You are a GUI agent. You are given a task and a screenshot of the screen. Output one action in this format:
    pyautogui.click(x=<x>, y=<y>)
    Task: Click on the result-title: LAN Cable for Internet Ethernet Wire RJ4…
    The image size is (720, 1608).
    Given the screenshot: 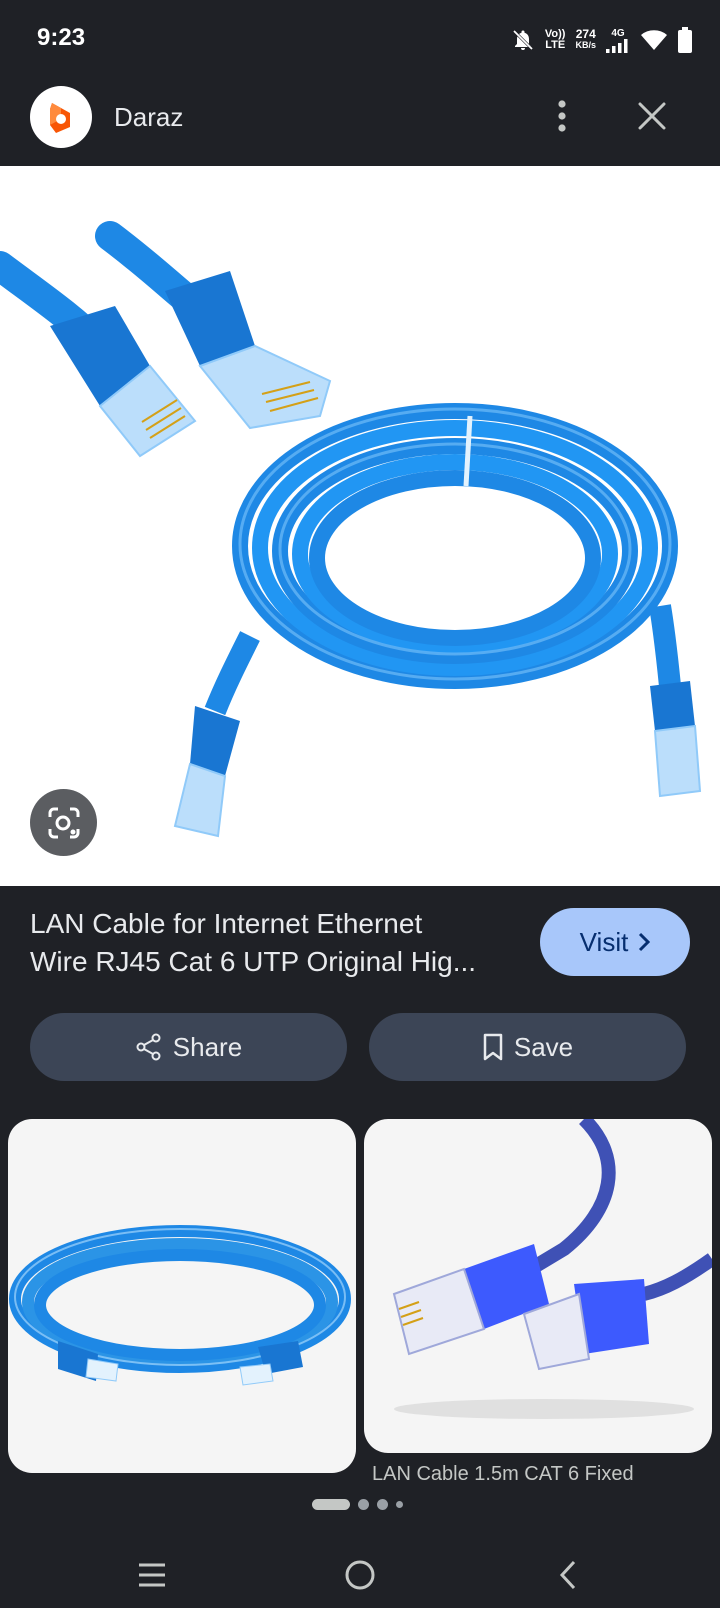 What is the action you would take?
    pyautogui.click(x=275, y=943)
    